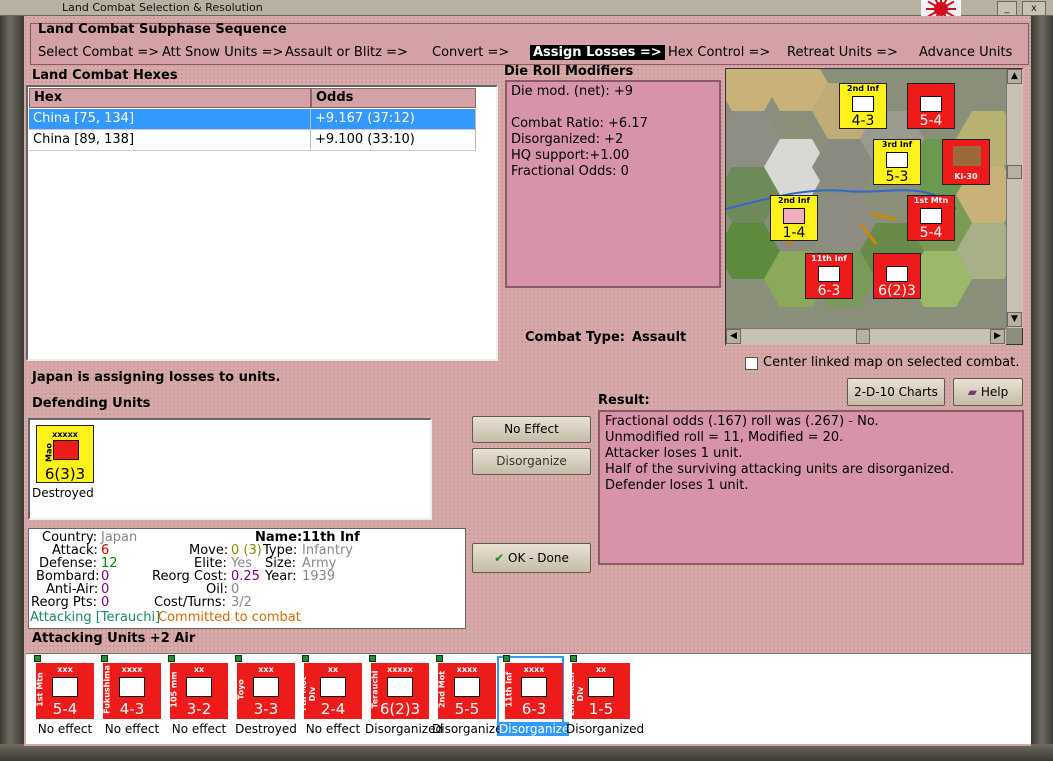 The height and width of the screenshot is (761, 1053). I want to click on book-icon: ▰, so click(972, 392).